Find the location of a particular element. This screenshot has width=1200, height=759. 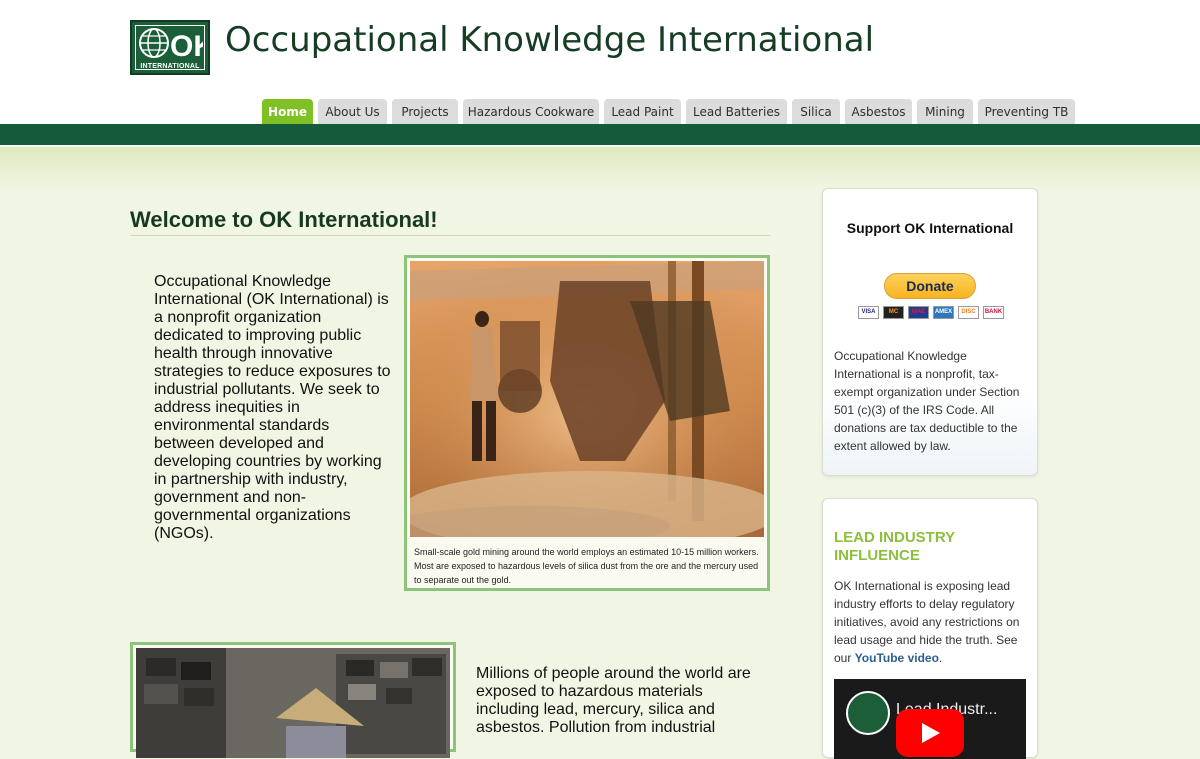

tab-preventing-tb: Preventing TB is located at coordinates (1026, 111).